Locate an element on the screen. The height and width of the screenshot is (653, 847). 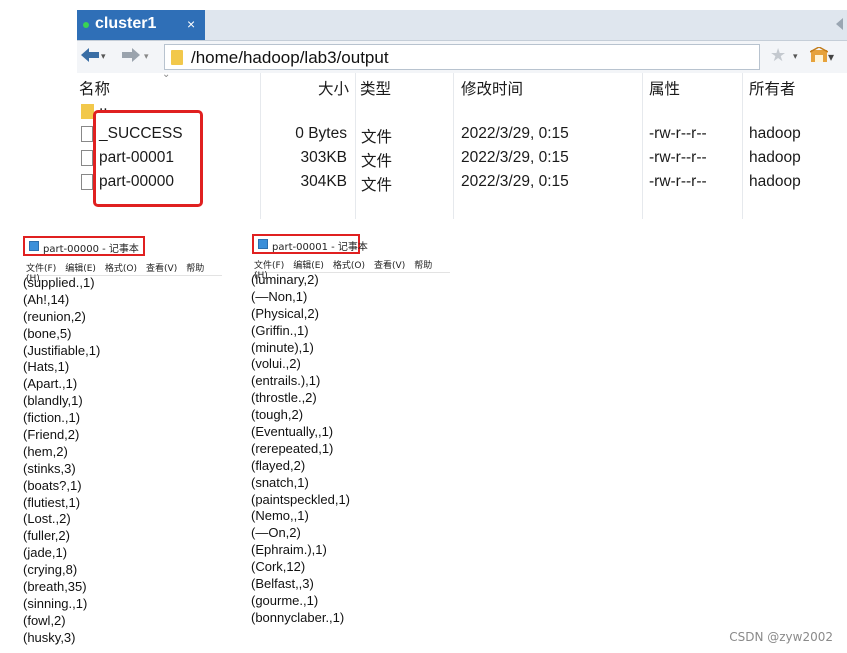
text-line: (Lost.,2) is located at coordinates (47, 519).